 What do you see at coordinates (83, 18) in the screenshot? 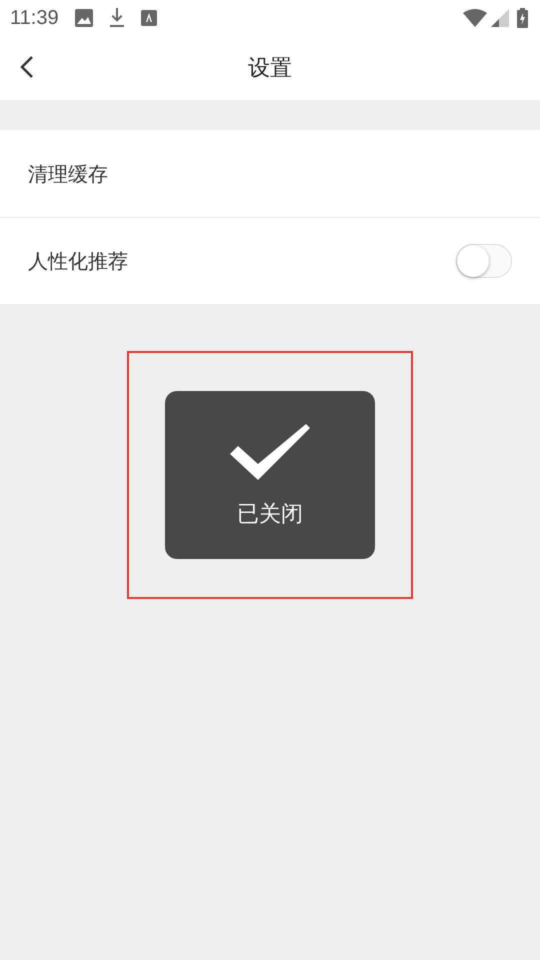
I see `image-icon` at bounding box center [83, 18].